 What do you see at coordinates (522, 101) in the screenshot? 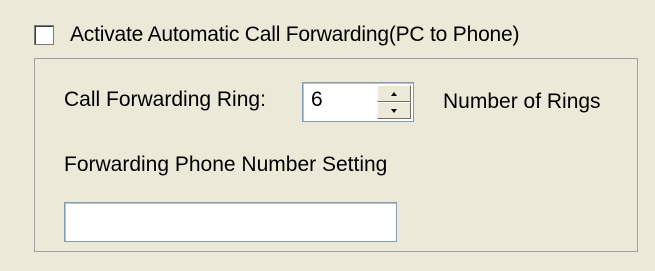
I see `number-of-rings-label: Number of Rings` at bounding box center [522, 101].